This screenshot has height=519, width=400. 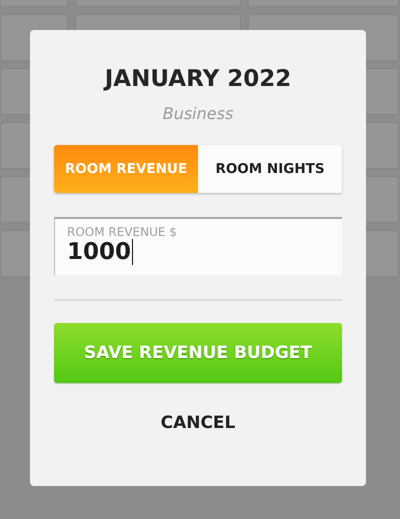 I want to click on dialog-subtitle: Business, so click(x=198, y=113).